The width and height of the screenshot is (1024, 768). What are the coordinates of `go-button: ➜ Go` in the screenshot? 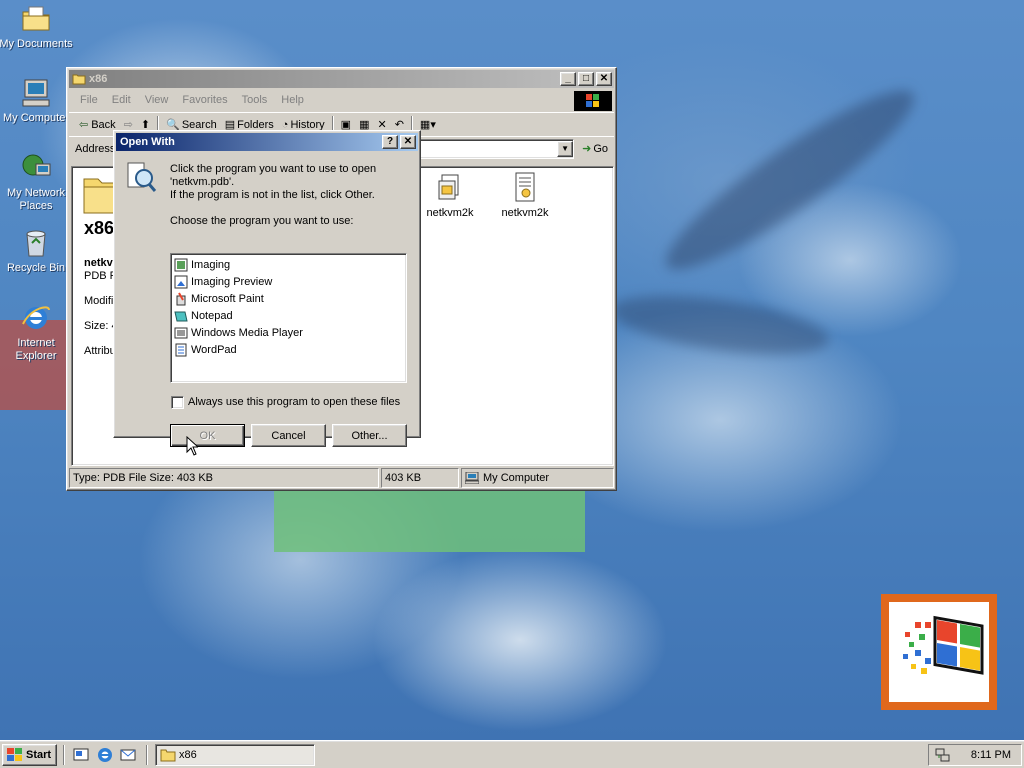 It's located at (596, 149).